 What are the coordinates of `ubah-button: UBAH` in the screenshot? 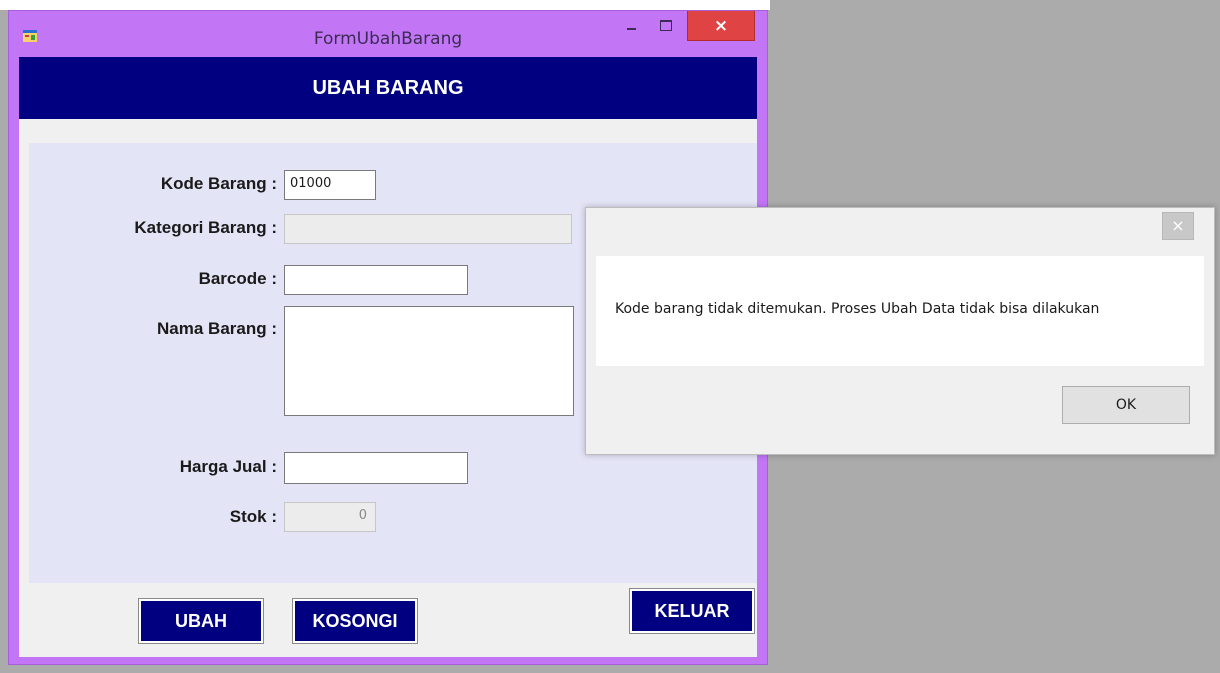 It's located at (201, 621).